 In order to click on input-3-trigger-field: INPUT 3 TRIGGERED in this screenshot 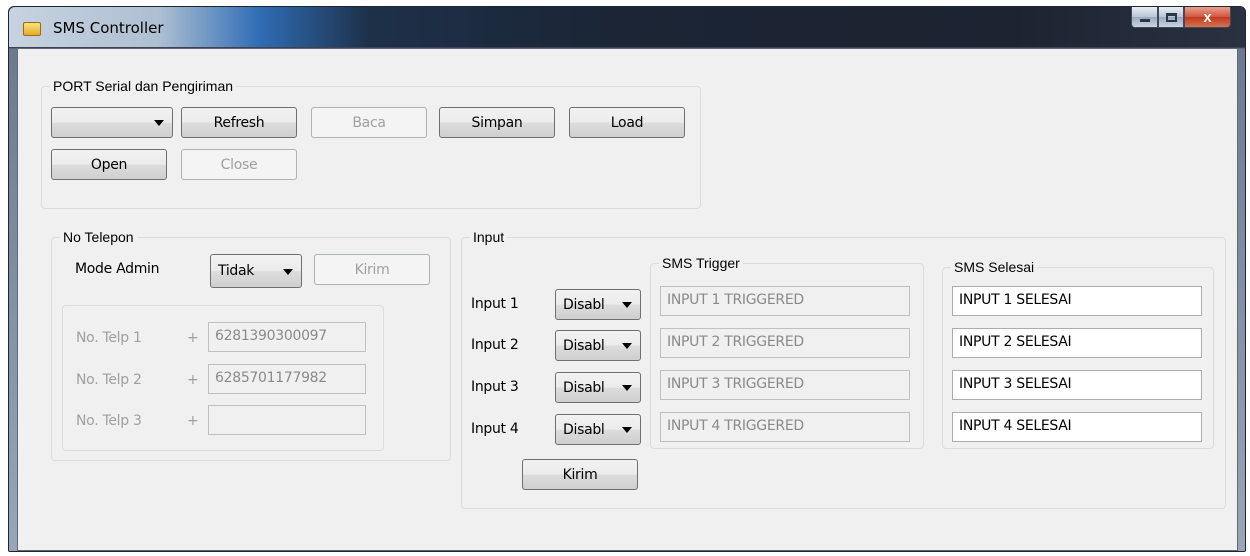, I will do `click(785, 385)`.